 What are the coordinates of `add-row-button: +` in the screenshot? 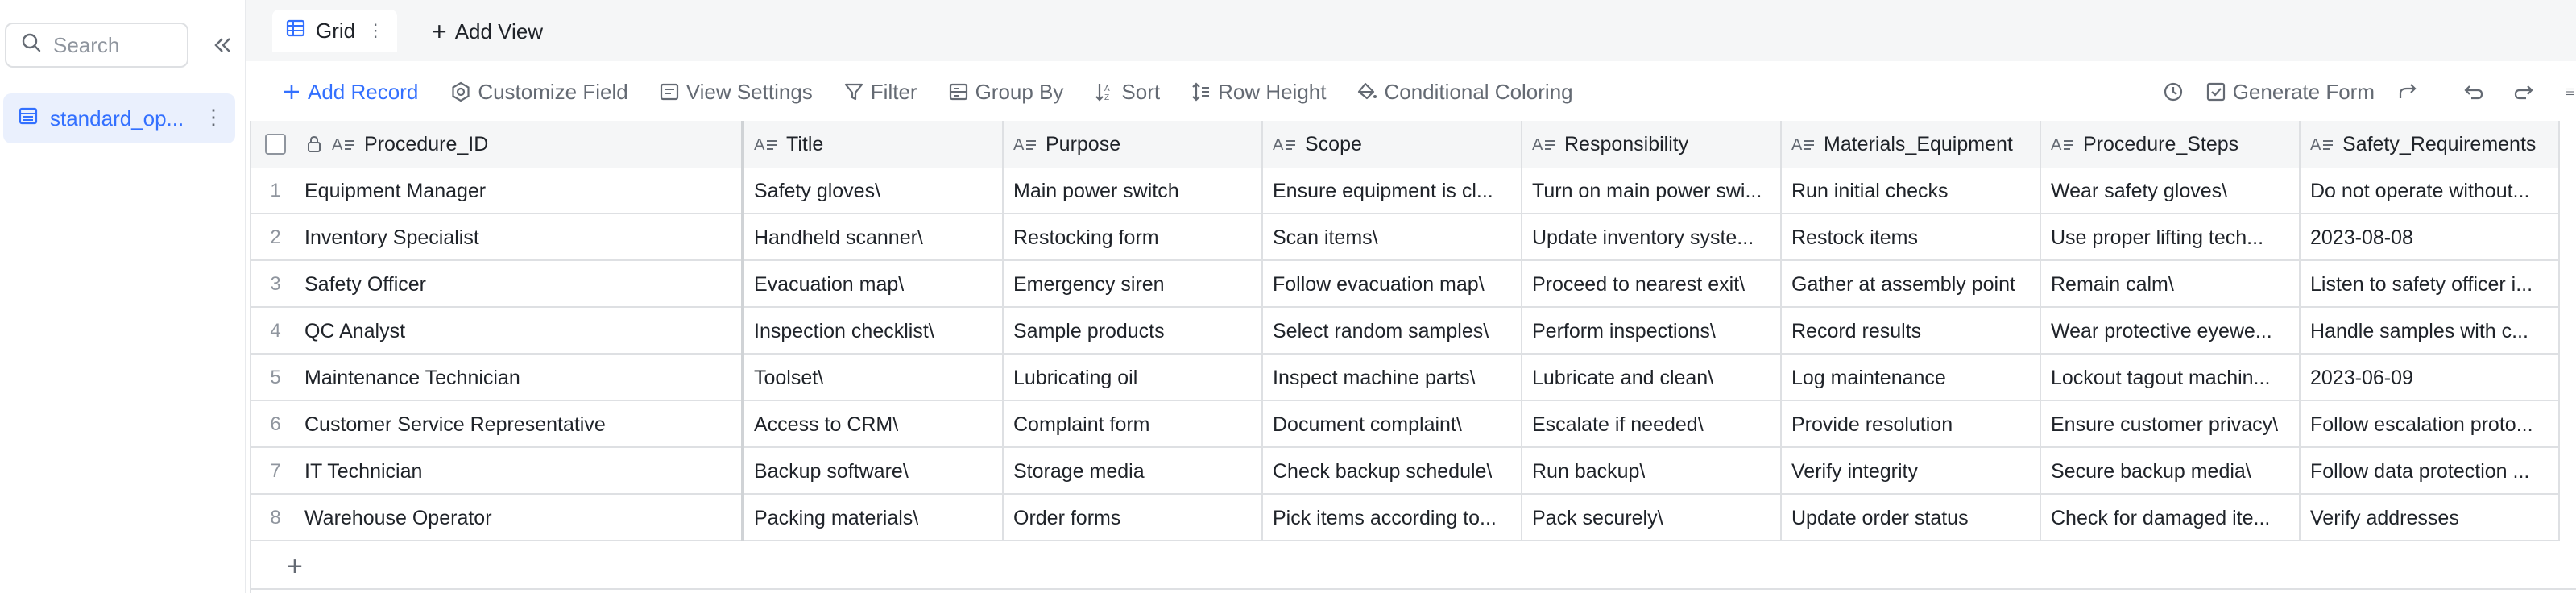 It's located at (1413, 567).